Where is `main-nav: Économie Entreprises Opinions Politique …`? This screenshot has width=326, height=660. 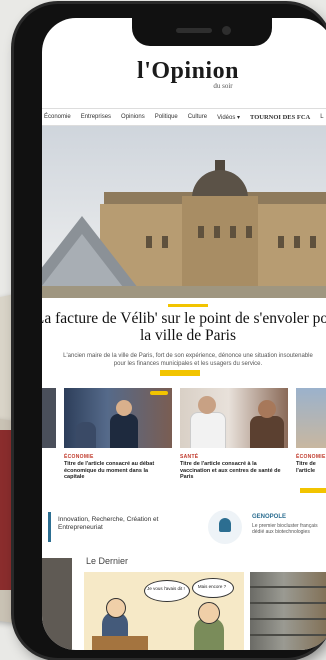
main-nav: Économie Entreprises Opinions Politique … is located at coordinates (184, 117).